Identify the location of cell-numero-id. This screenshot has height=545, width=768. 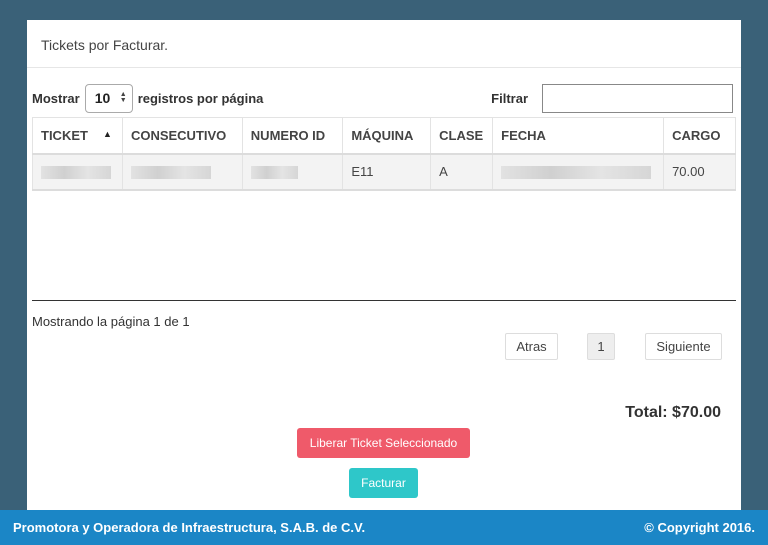
(292, 172).